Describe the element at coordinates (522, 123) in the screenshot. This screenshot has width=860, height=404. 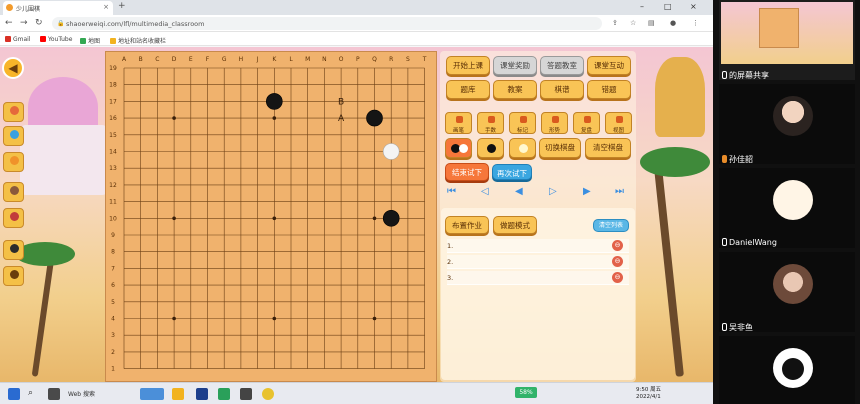
I see `mark-tool: 标记` at that location.